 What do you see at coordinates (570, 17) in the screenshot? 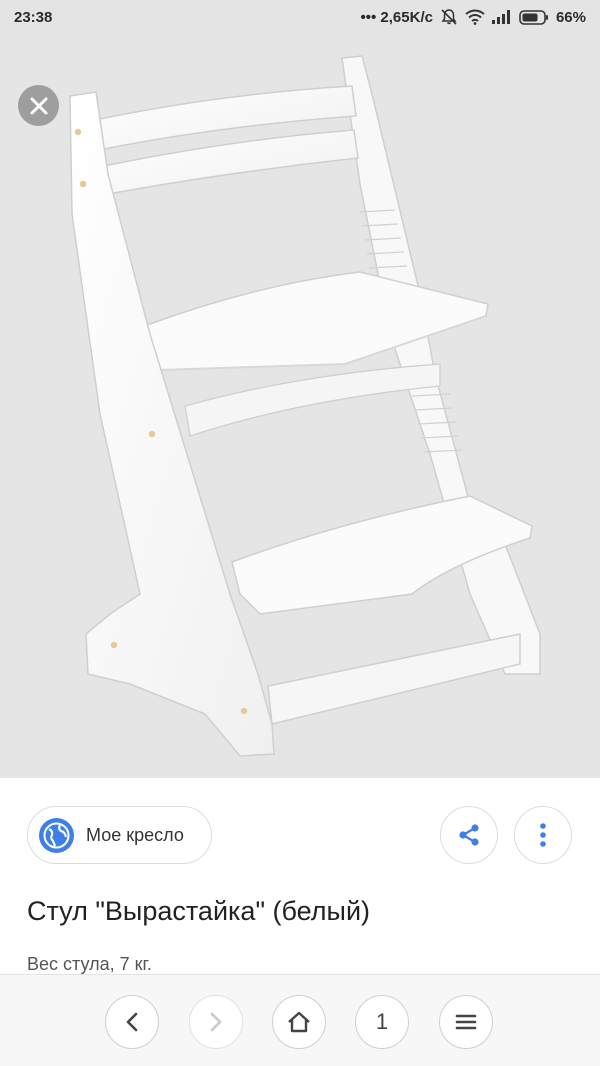
I see `battery-percent: 66%` at bounding box center [570, 17].